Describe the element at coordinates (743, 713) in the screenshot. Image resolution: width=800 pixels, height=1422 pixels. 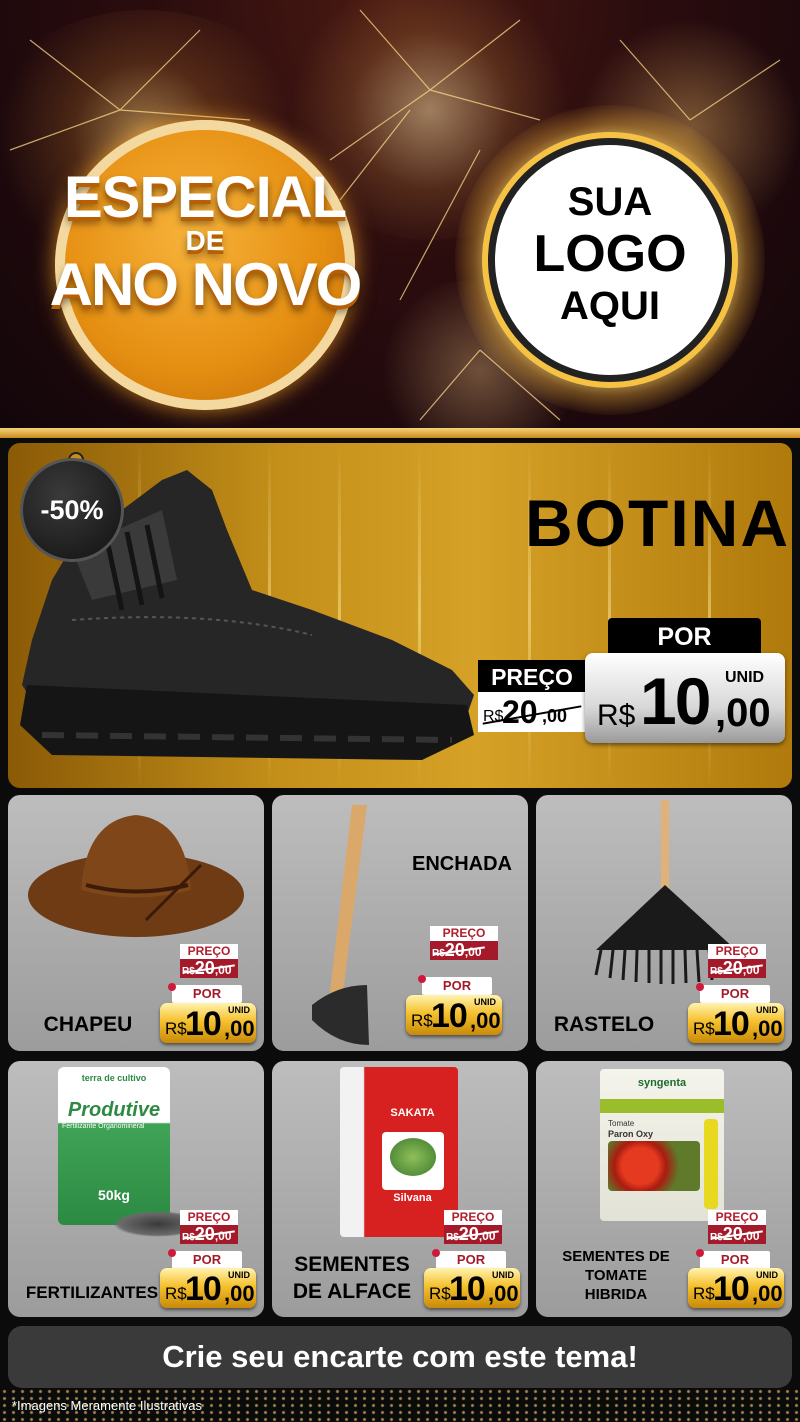
I see `hero-new-dec: ,00` at that location.